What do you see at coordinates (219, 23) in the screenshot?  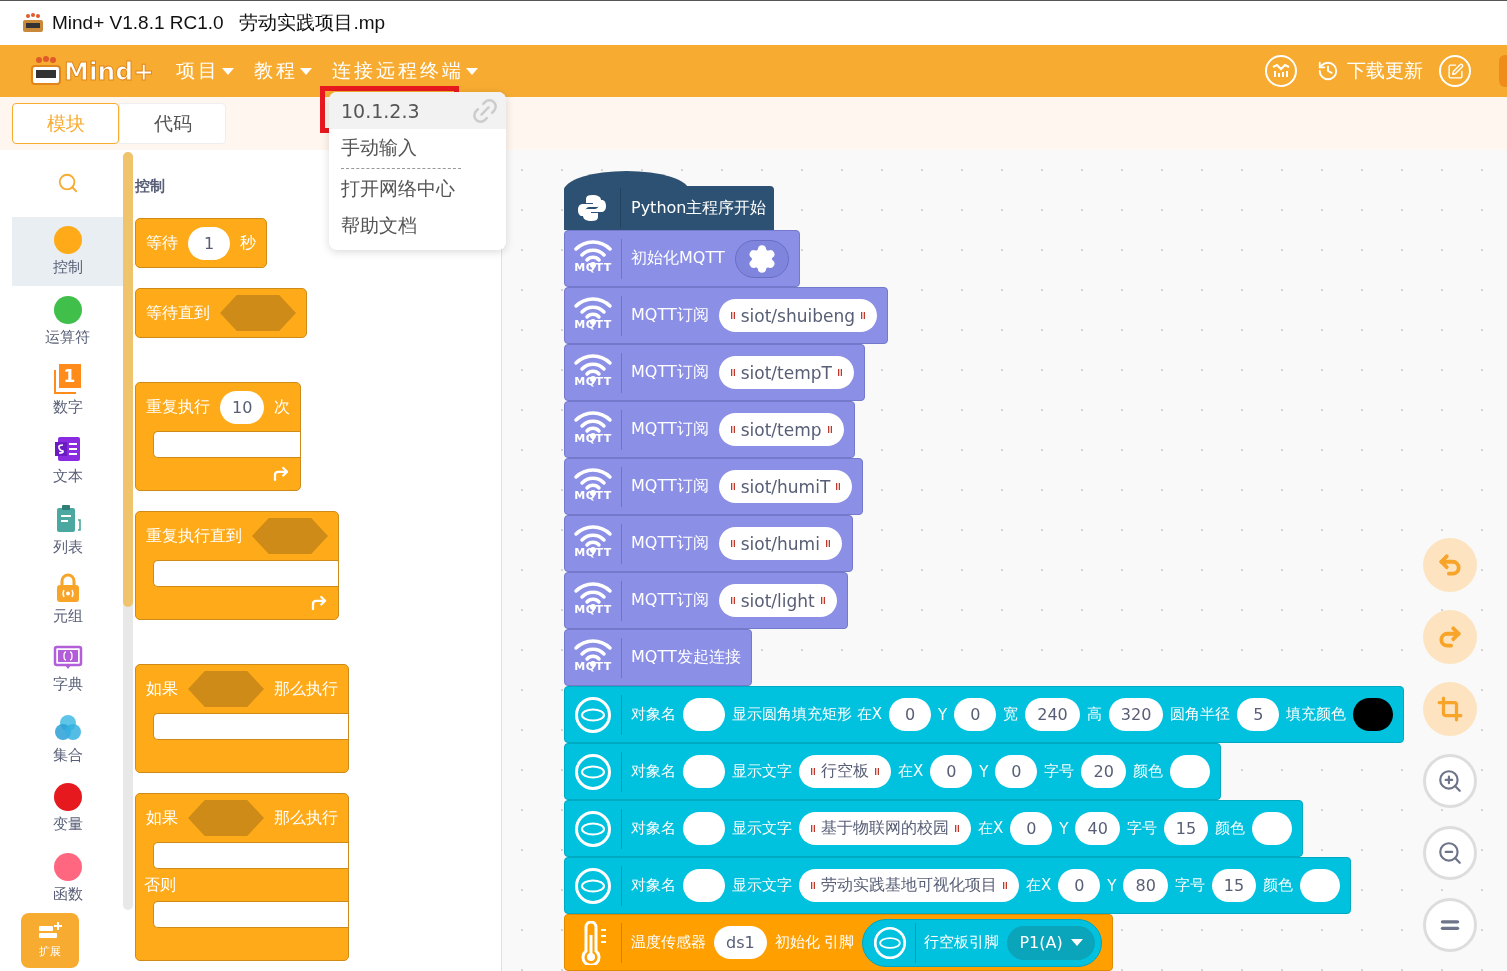 I see `window-title: Mind+ V1.8.1 RC1.0 劳动实践项目.mp` at bounding box center [219, 23].